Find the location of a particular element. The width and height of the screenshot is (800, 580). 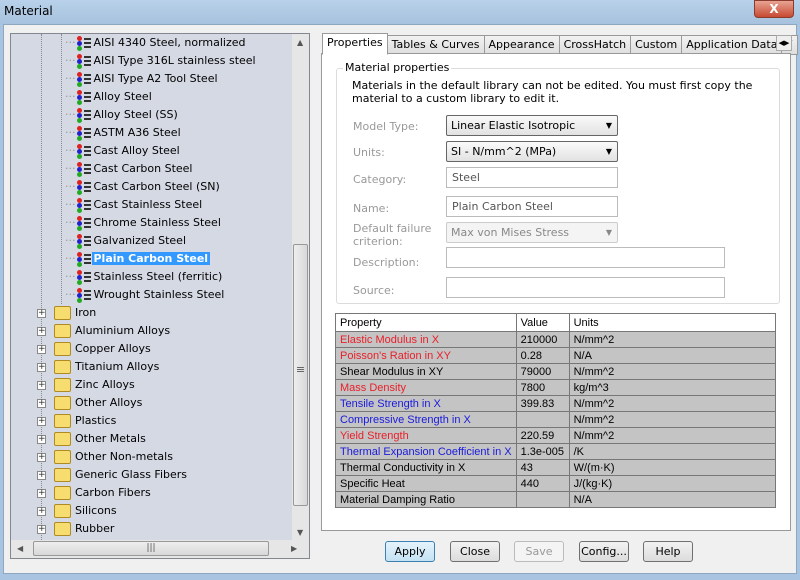

cell-units: J/(kg·K) is located at coordinates (672, 483).